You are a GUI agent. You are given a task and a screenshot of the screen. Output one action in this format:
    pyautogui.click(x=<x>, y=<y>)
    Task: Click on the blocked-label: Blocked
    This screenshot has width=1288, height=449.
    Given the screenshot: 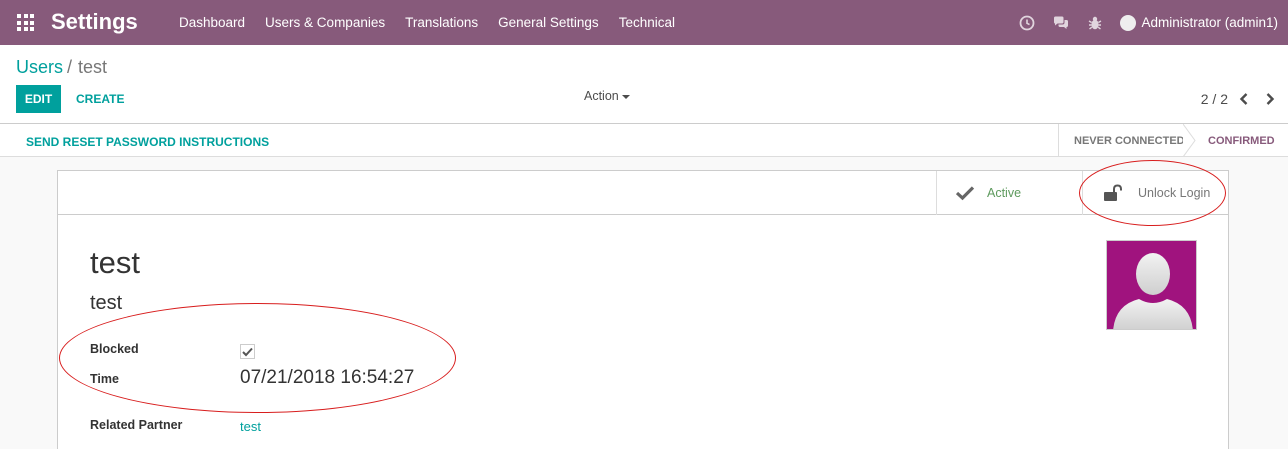 What is the action you would take?
    pyautogui.click(x=114, y=349)
    